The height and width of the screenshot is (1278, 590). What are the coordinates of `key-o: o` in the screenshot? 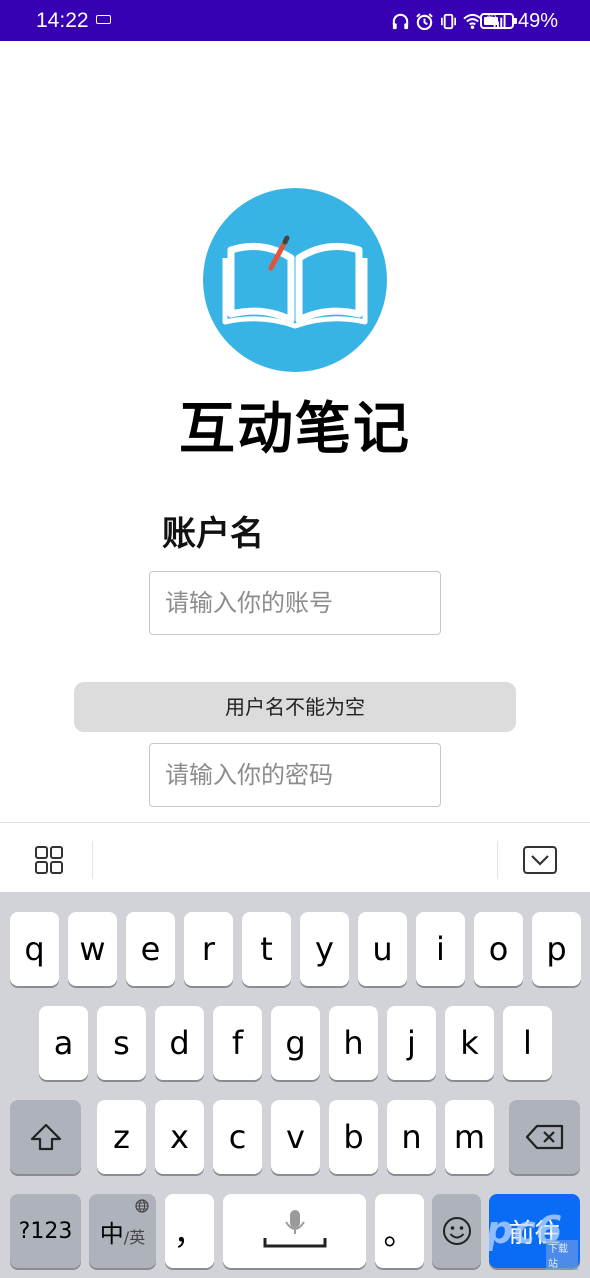 It's located at (498, 949).